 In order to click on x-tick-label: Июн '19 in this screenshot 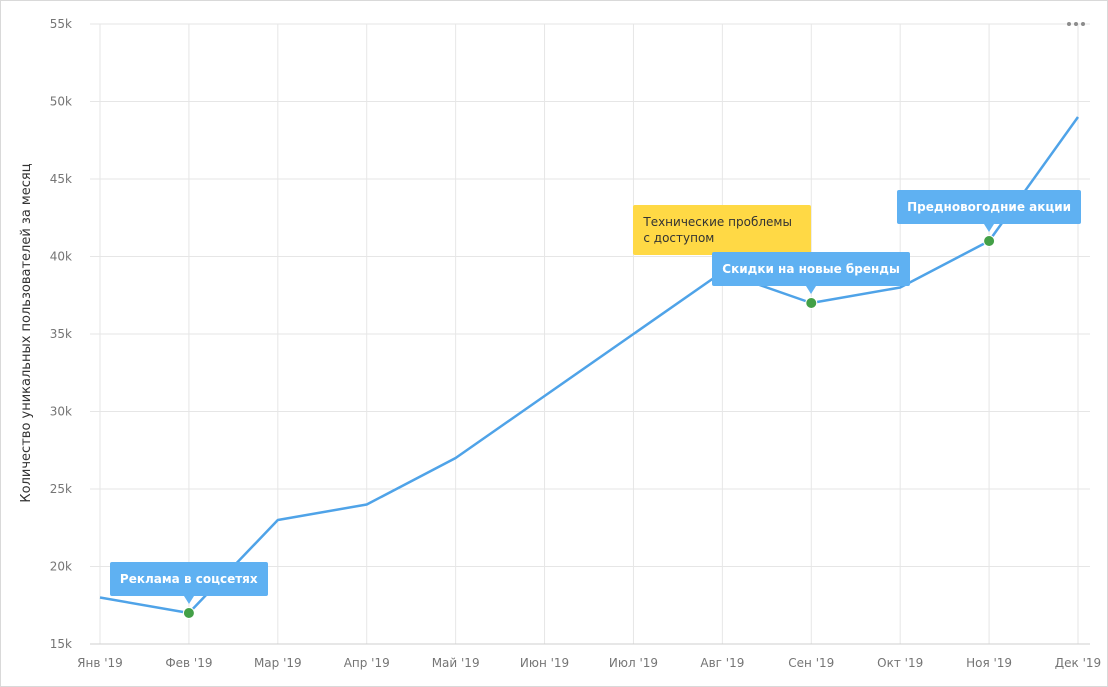, I will do `click(544, 663)`.